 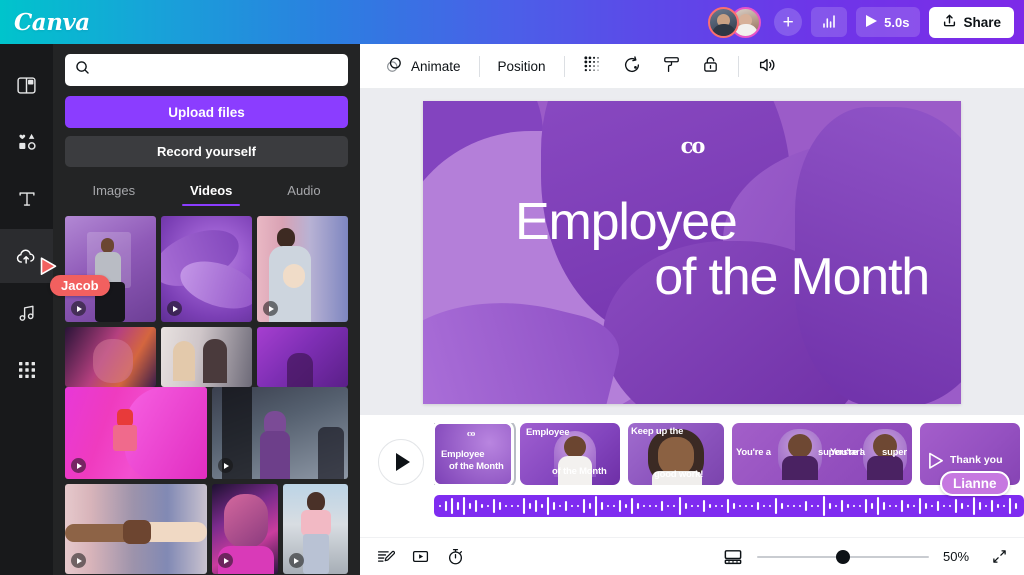 I want to click on media-thumb-neon-portrait, so click(x=245, y=529).